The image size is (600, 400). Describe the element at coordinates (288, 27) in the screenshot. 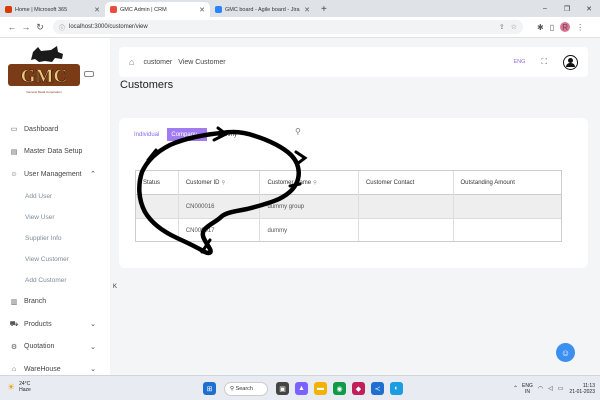

I see `url-field: ⓘ localhost:3000/customer/view ⇪ ☆` at that location.